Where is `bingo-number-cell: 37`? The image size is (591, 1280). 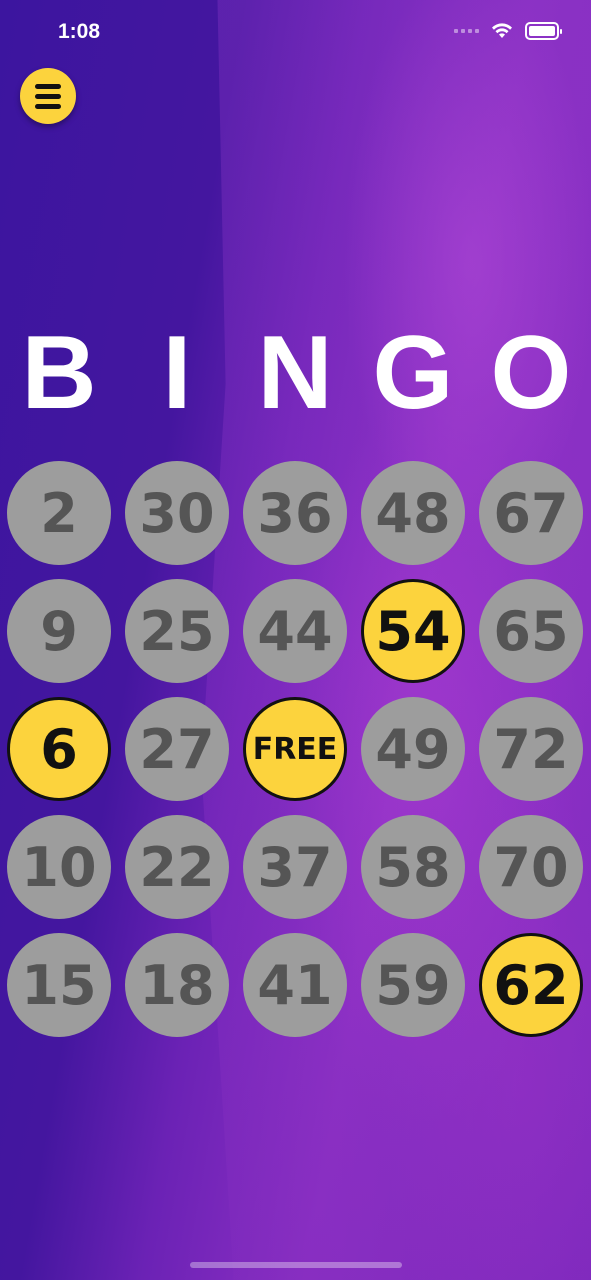 bingo-number-cell: 37 is located at coordinates (295, 867).